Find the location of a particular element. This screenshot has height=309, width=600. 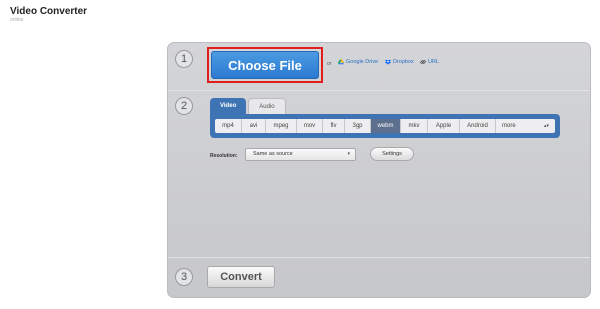

url-label: URL is located at coordinates (434, 62).